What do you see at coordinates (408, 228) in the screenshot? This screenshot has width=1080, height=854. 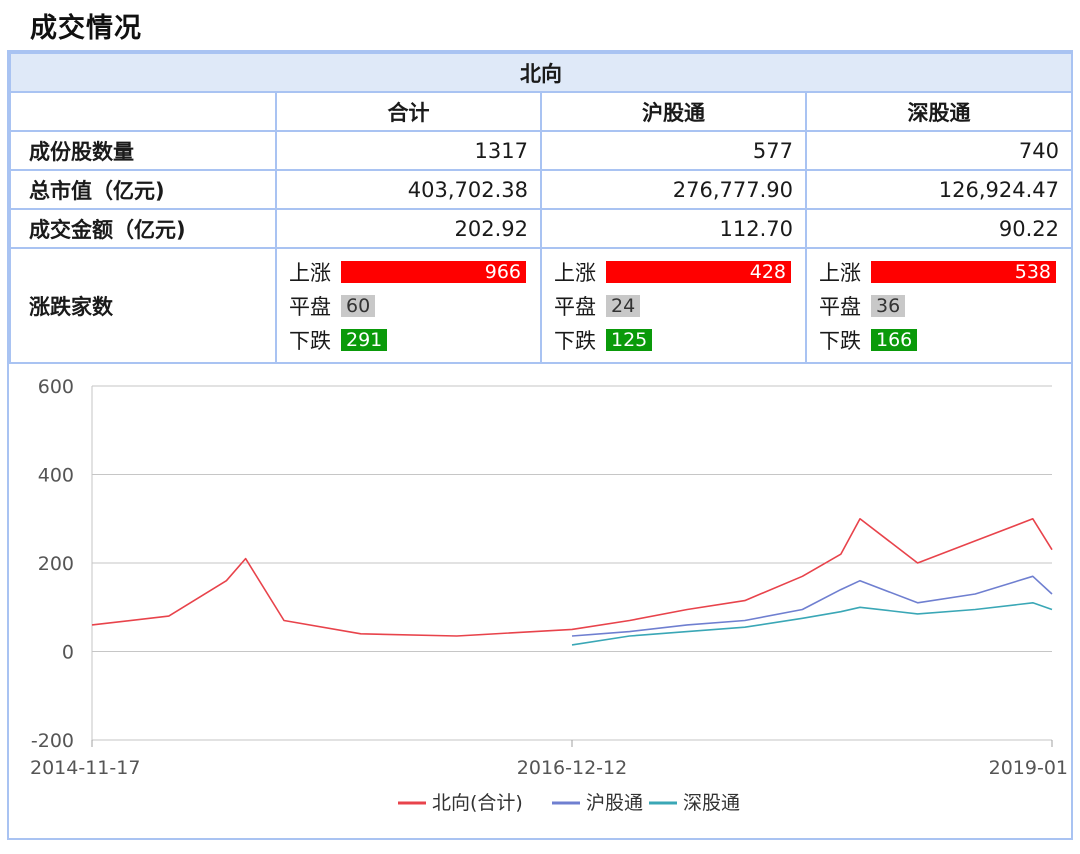 I see `cell-value: 202.92` at bounding box center [408, 228].